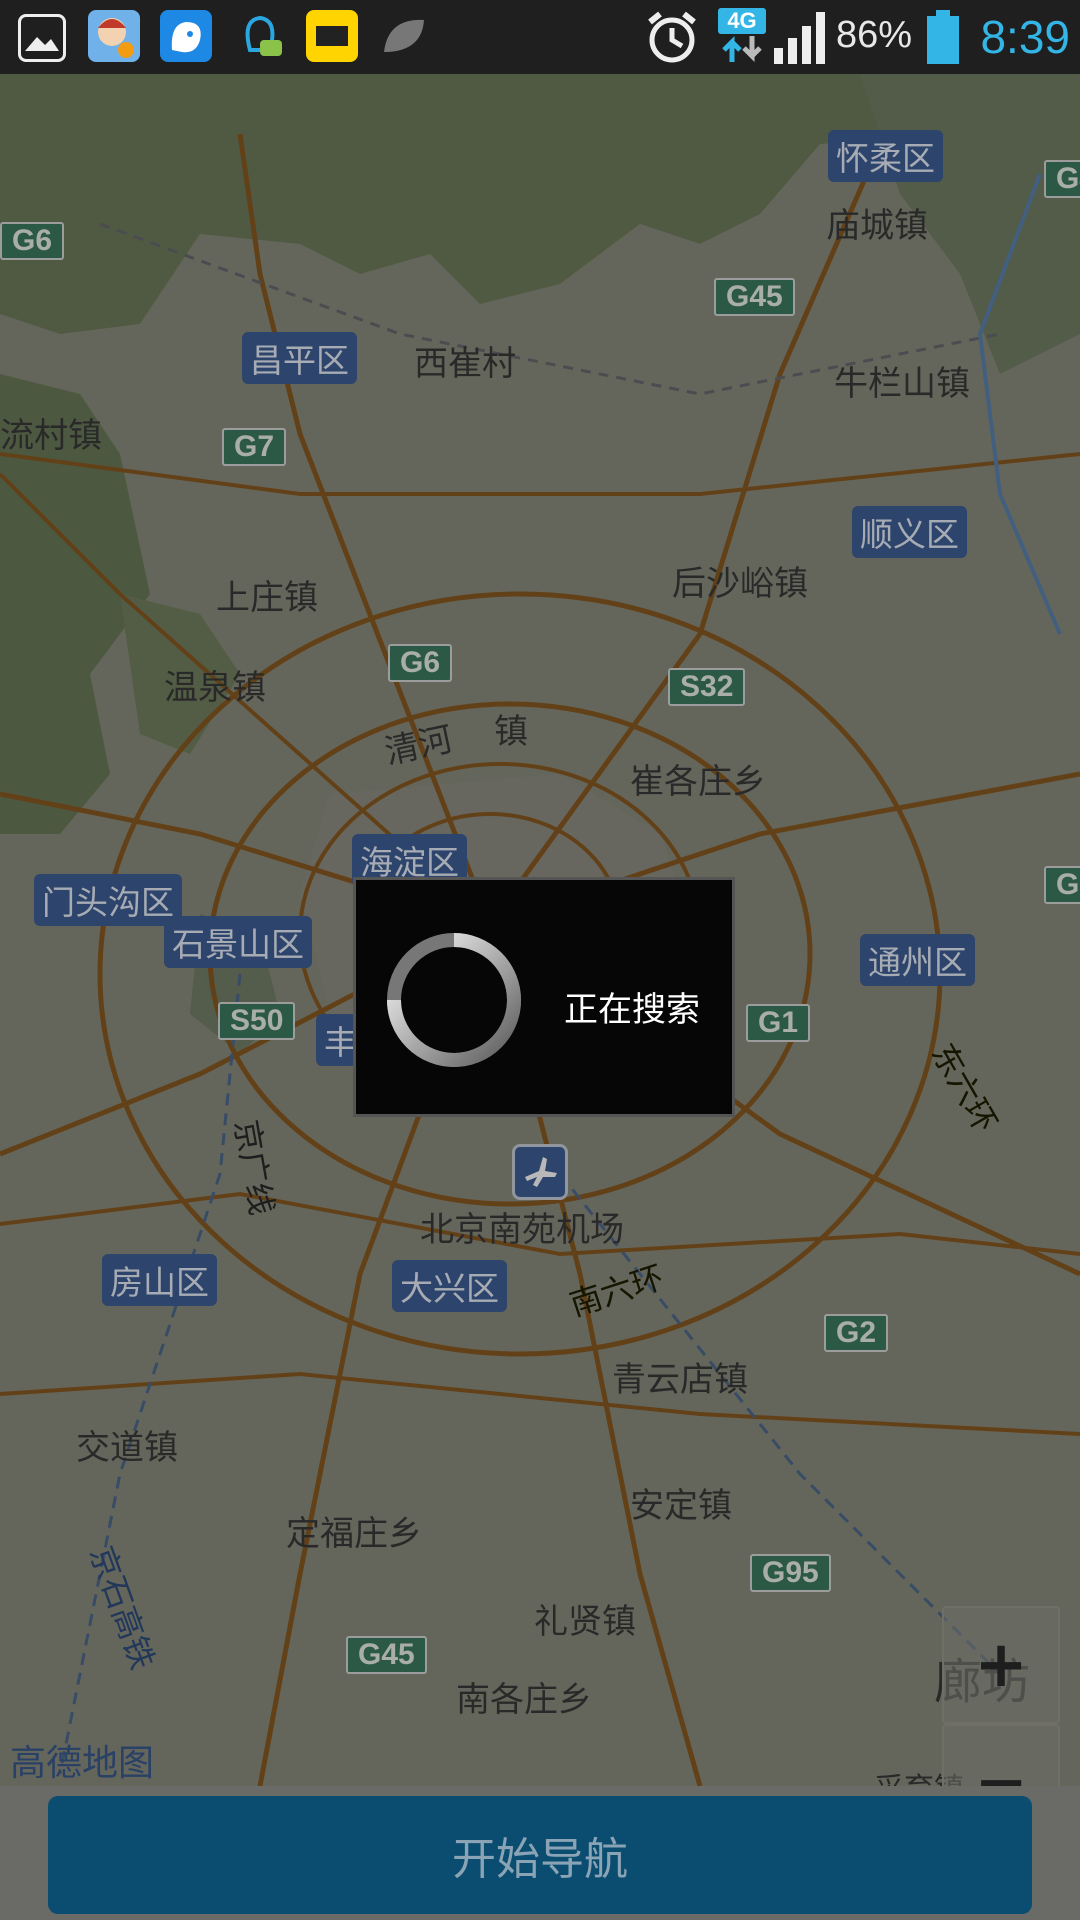 The image size is (1080, 1920). I want to click on signal-icon, so click(802, 37).